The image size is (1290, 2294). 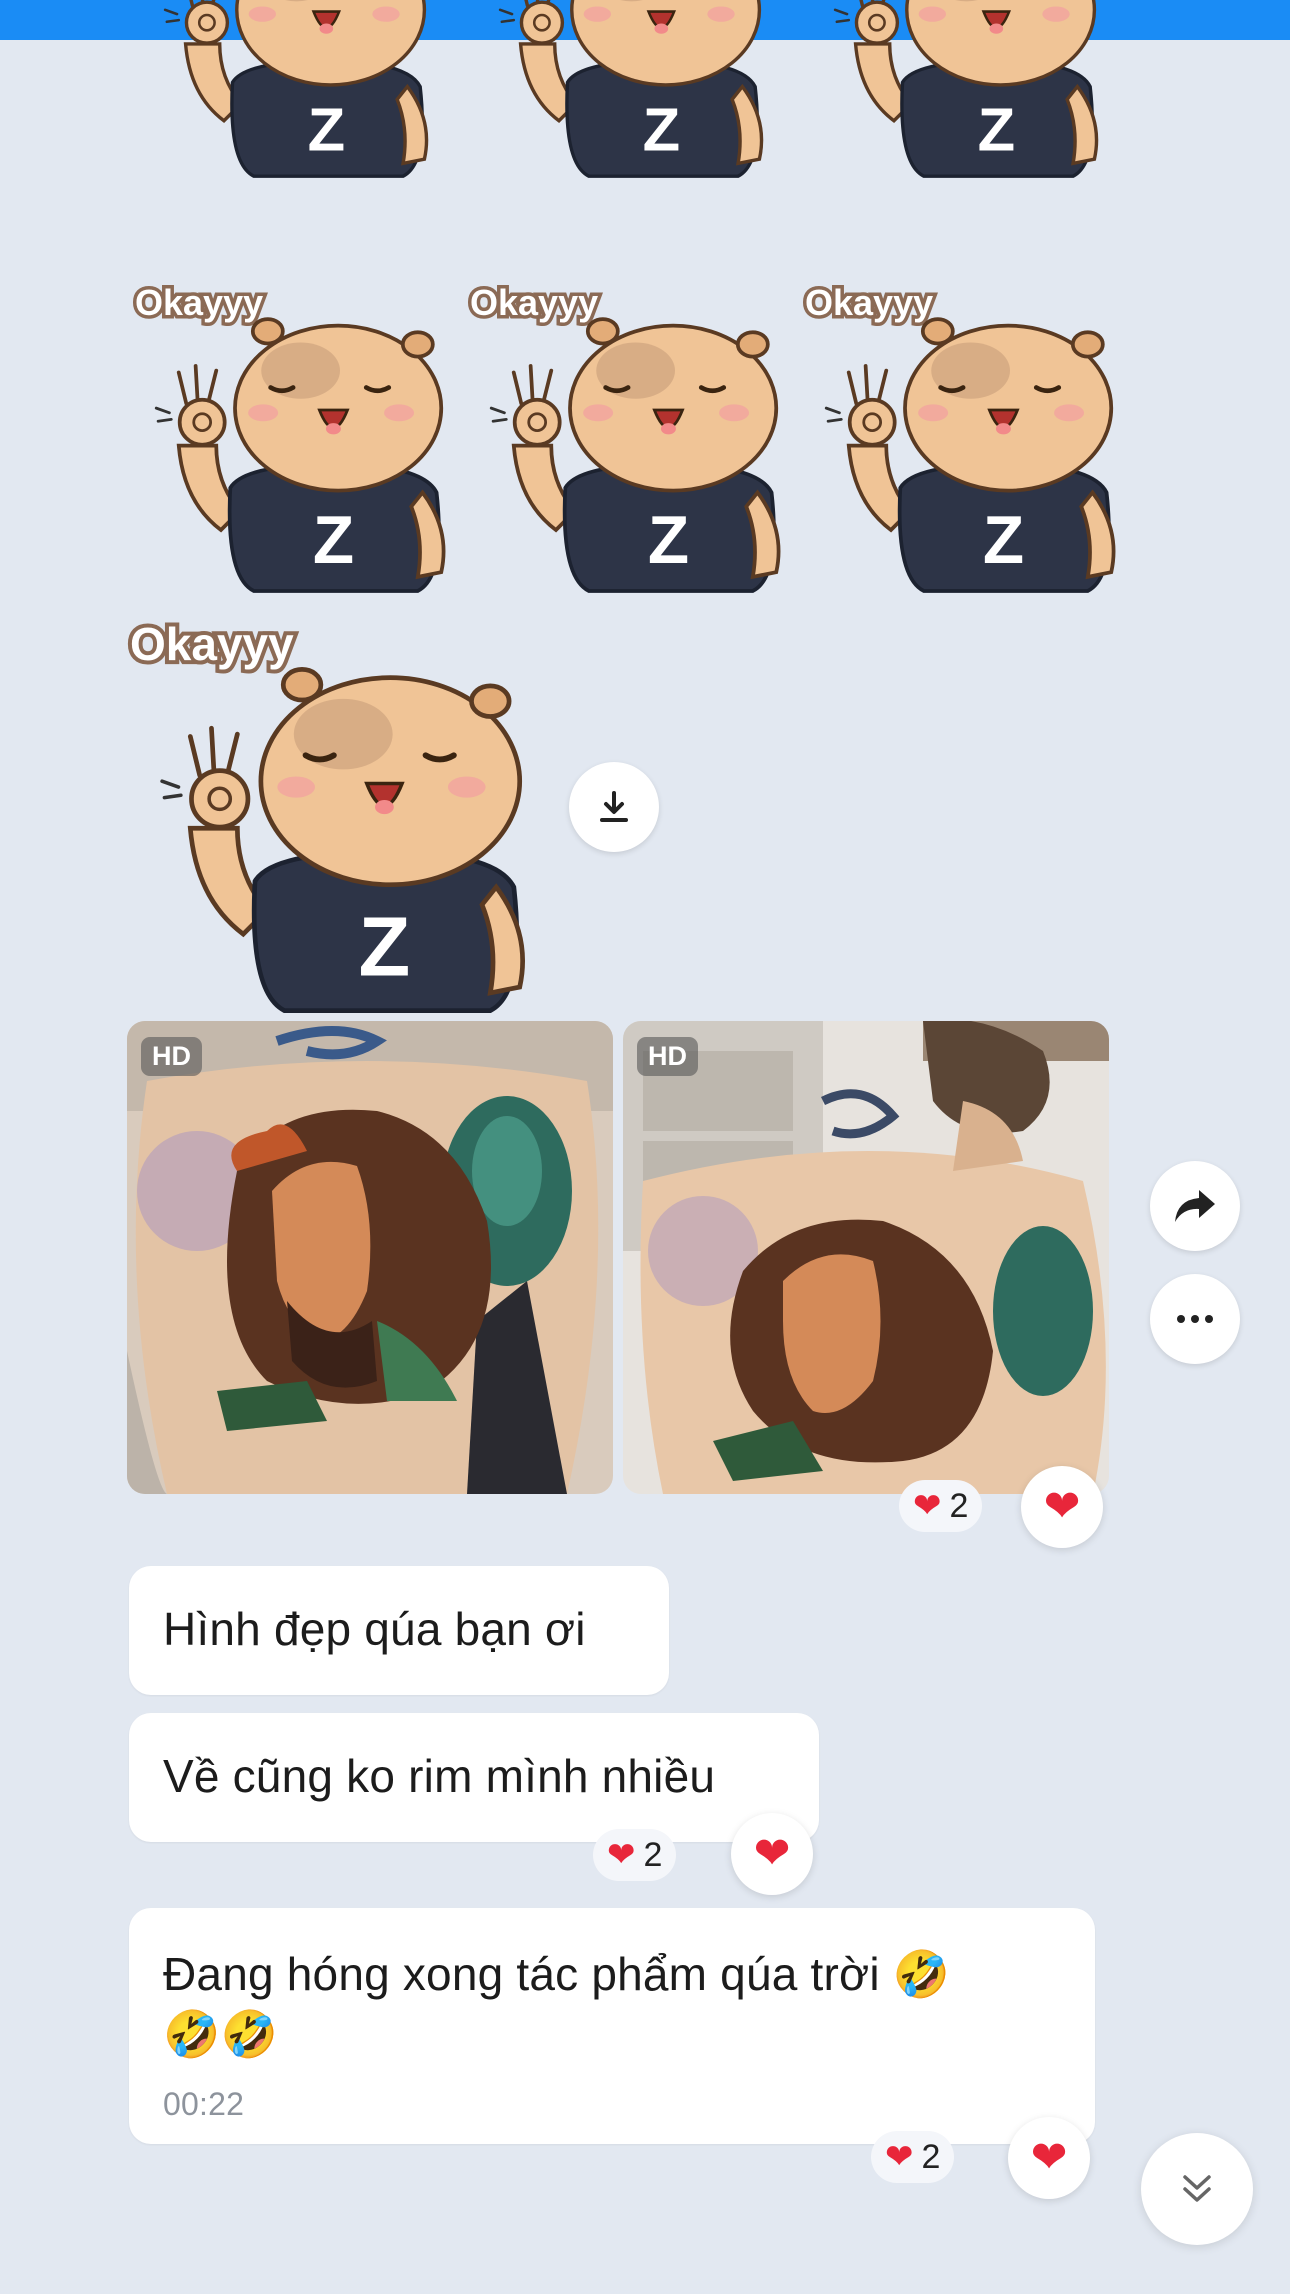 I want to click on chevron-double-down-icon, so click(x=1197, y=2188).